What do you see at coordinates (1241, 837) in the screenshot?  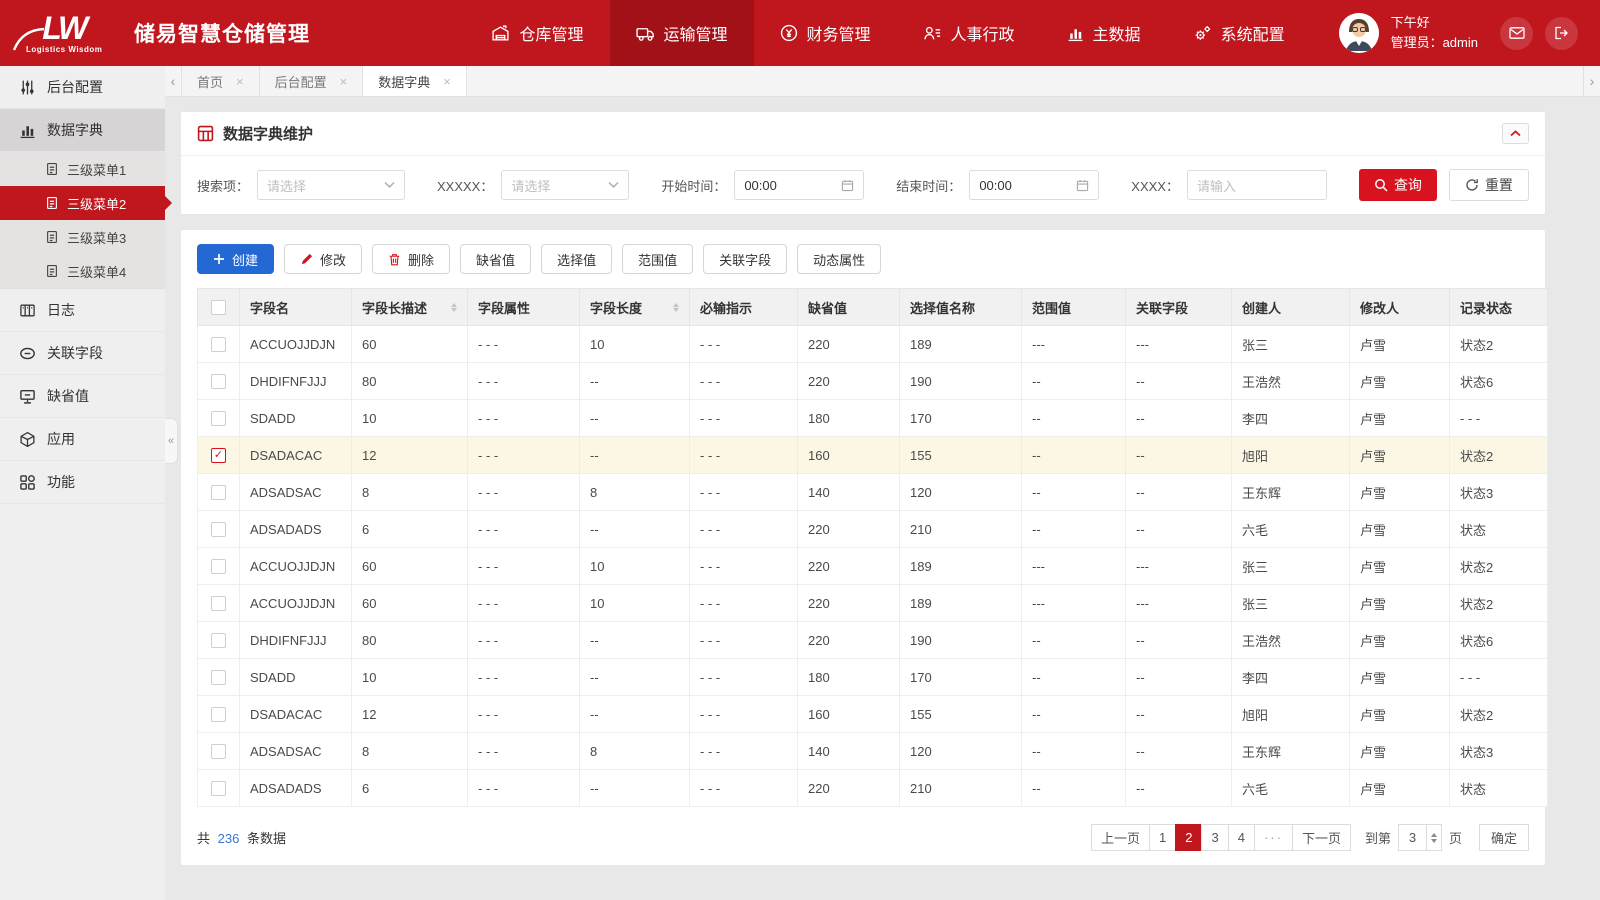 I see `page-button-4: 4` at bounding box center [1241, 837].